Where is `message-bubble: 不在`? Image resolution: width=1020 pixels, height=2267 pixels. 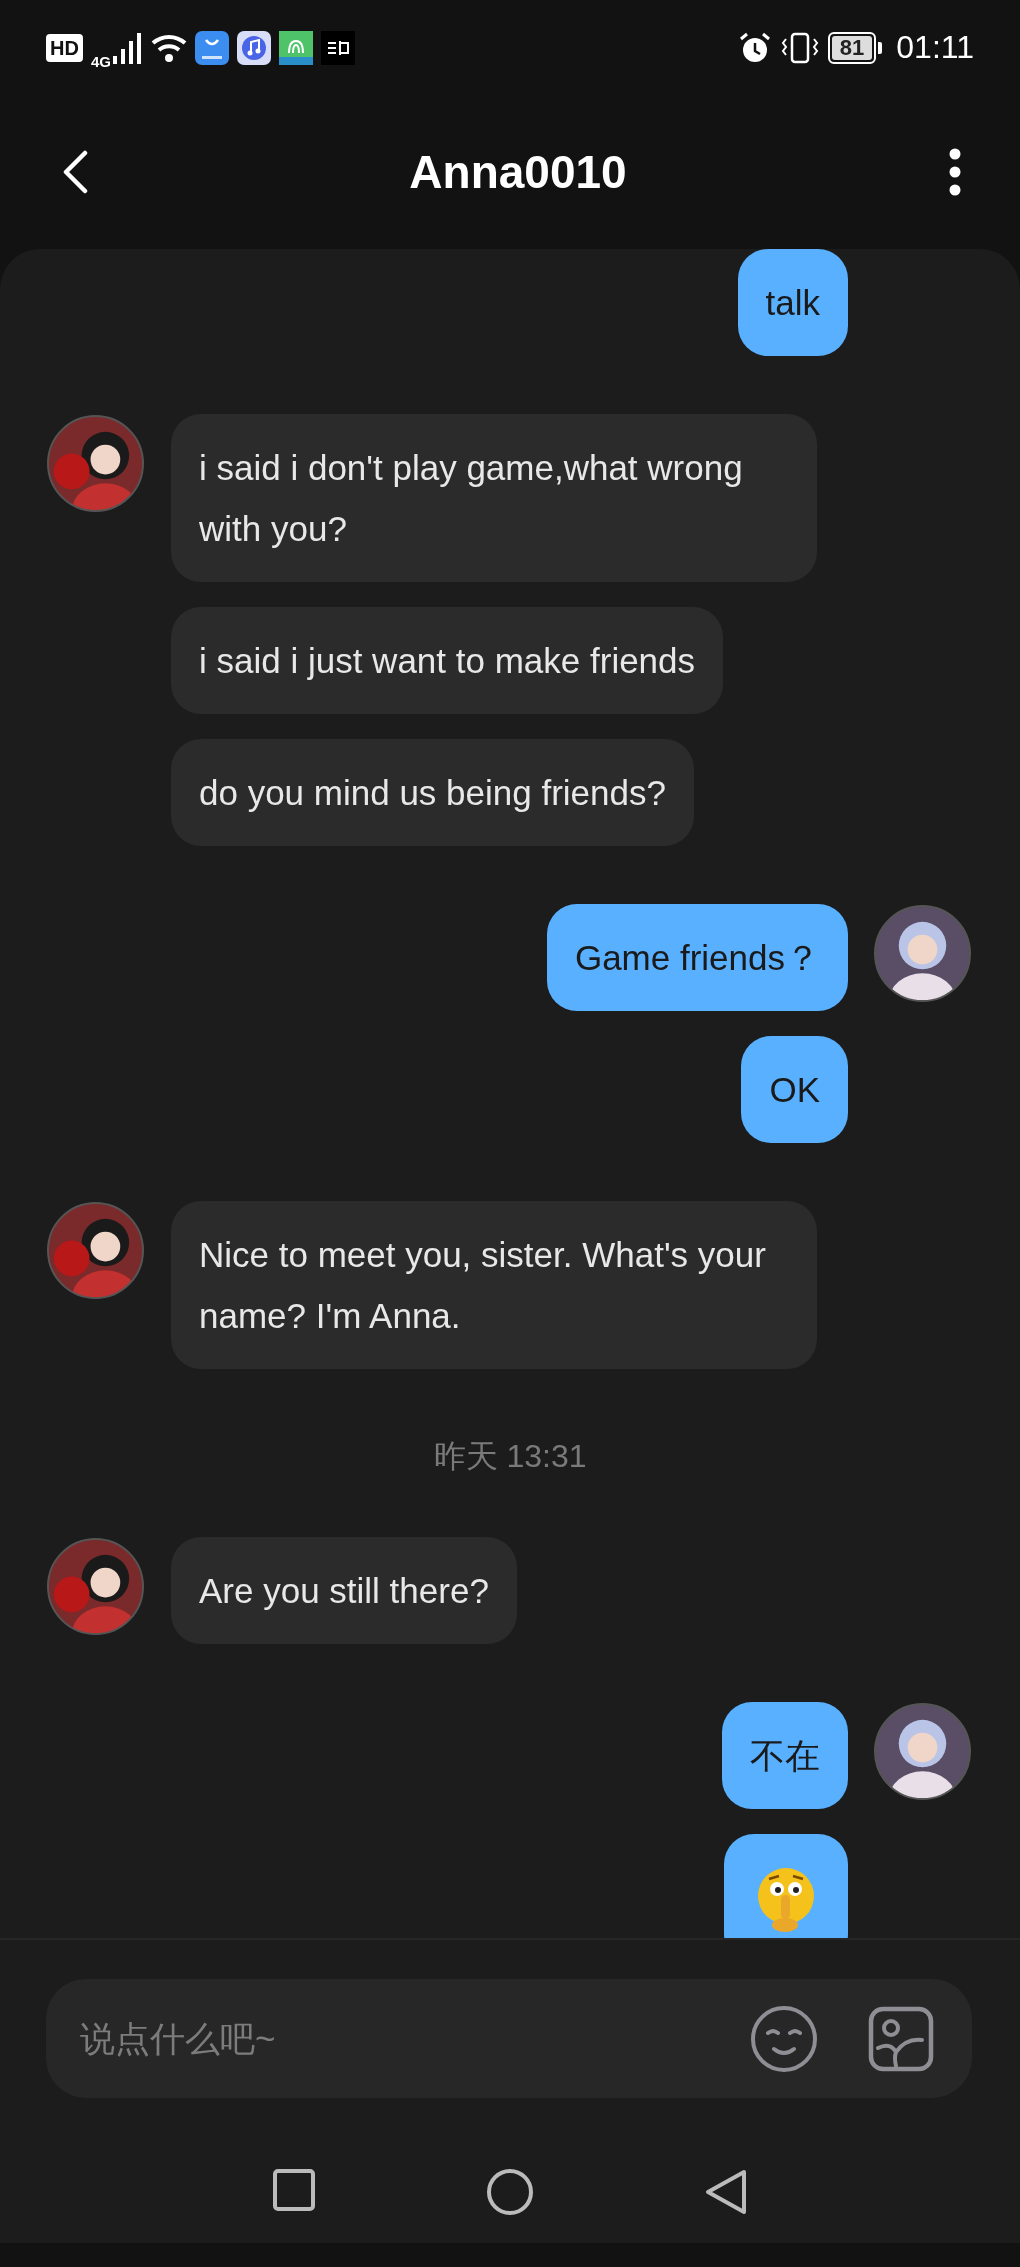 message-bubble: 不在 is located at coordinates (785, 1755).